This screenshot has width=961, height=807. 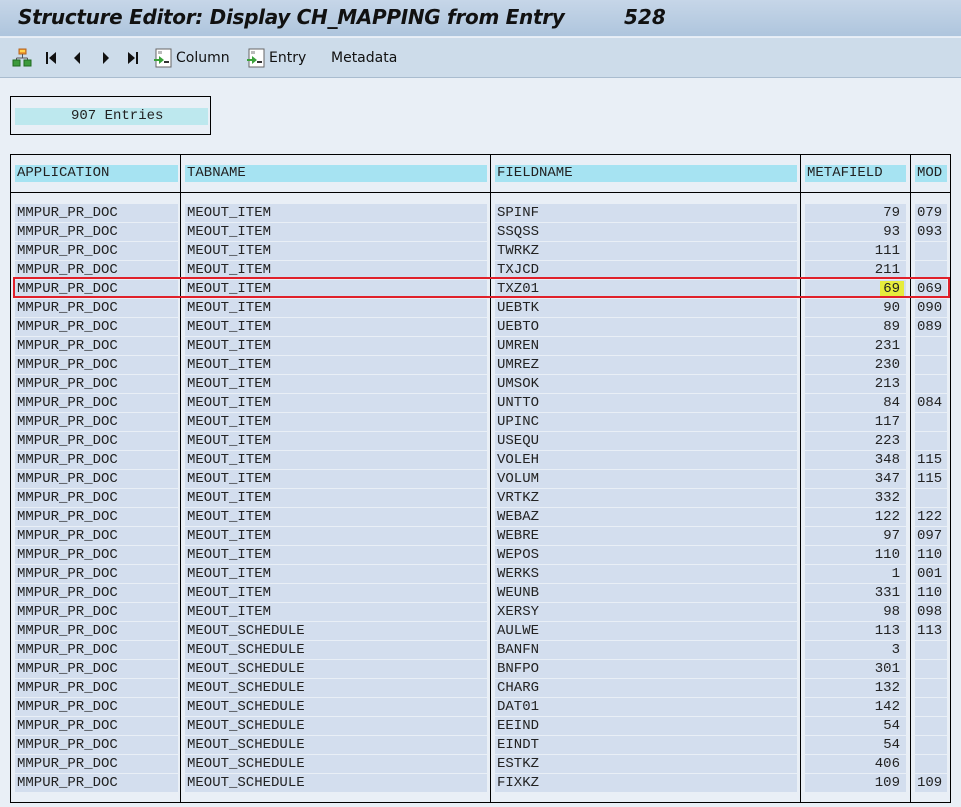 What do you see at coordinates (931, 536) in the screenshot?
I see `table-cell-mod: 097` at bounding box center [931, 536].